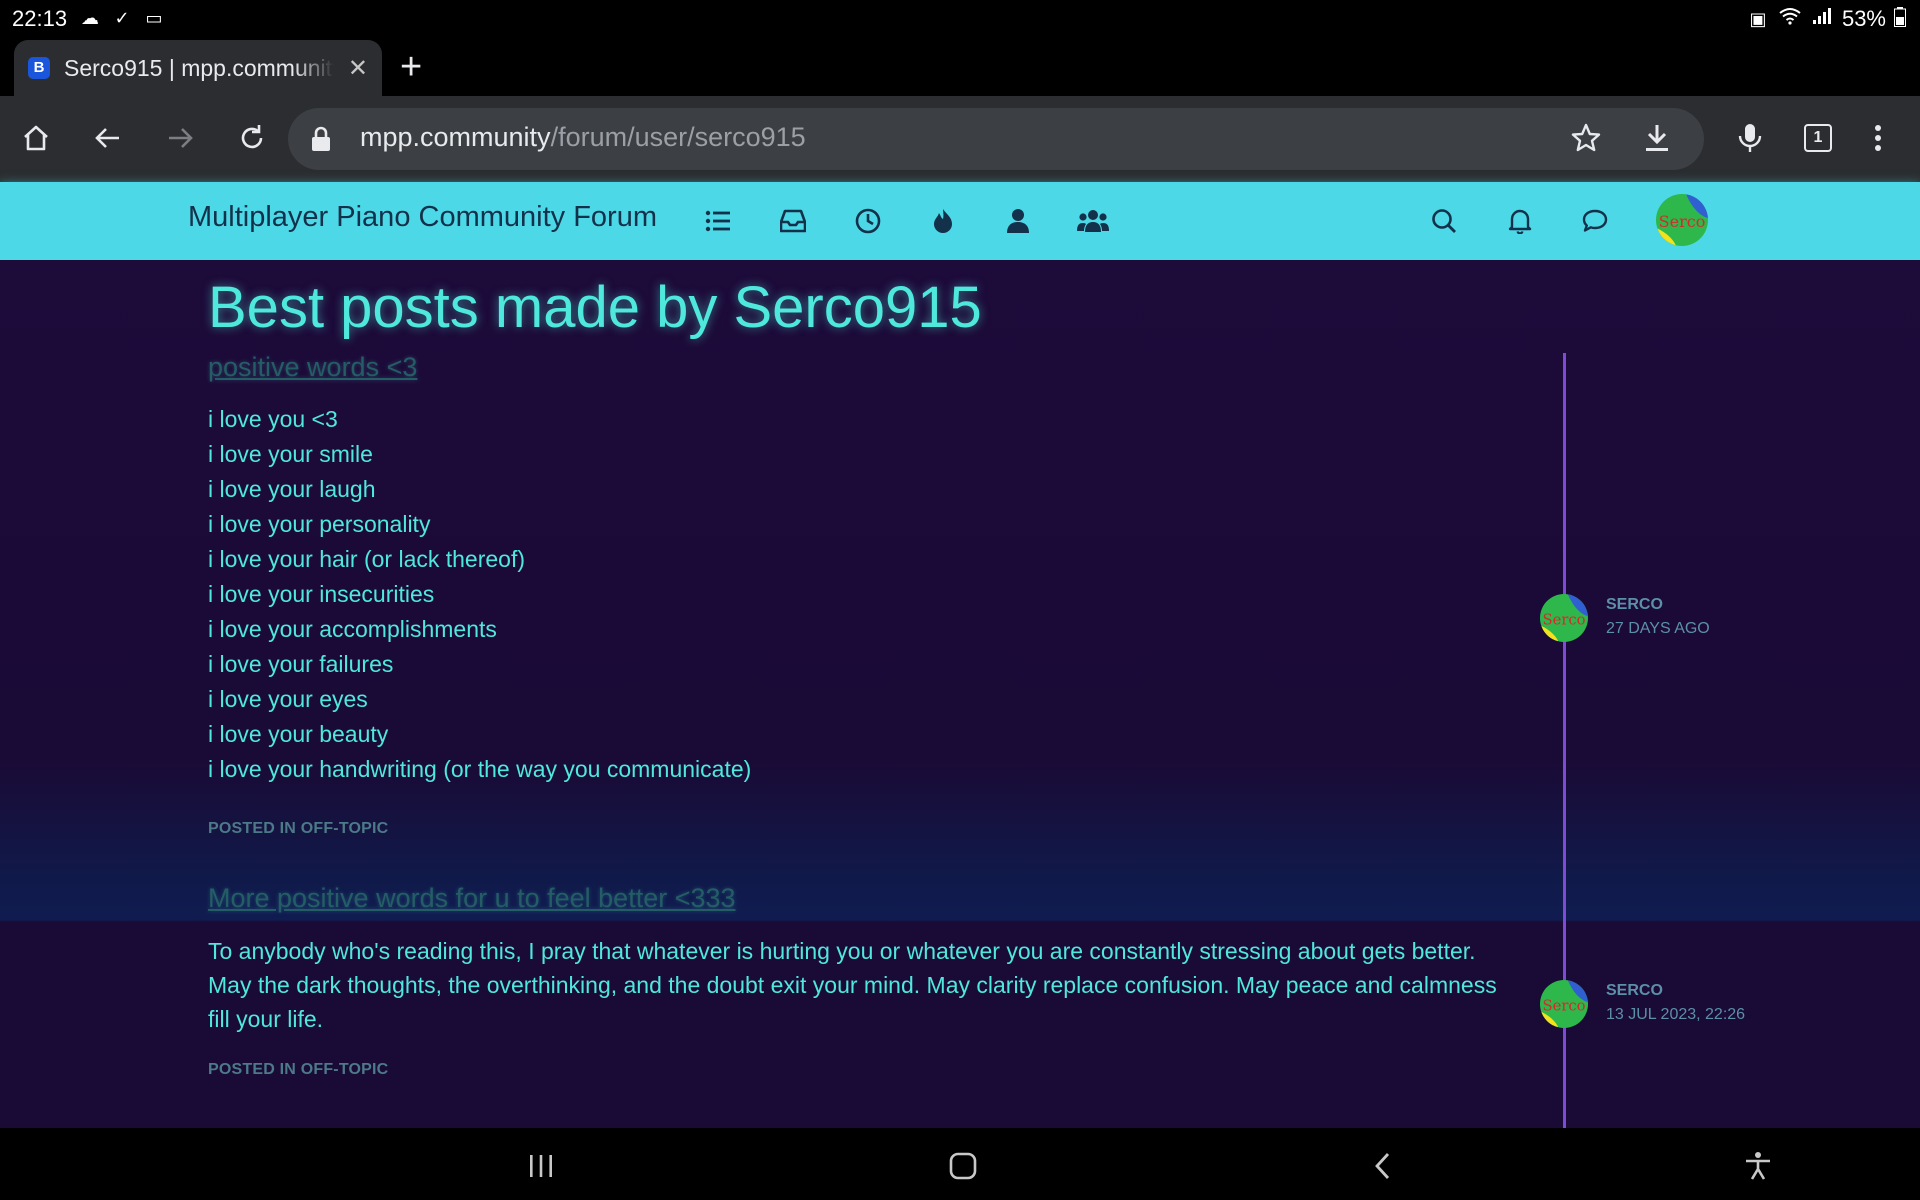  I want to click on notifications-icon, so click(1520, 221).